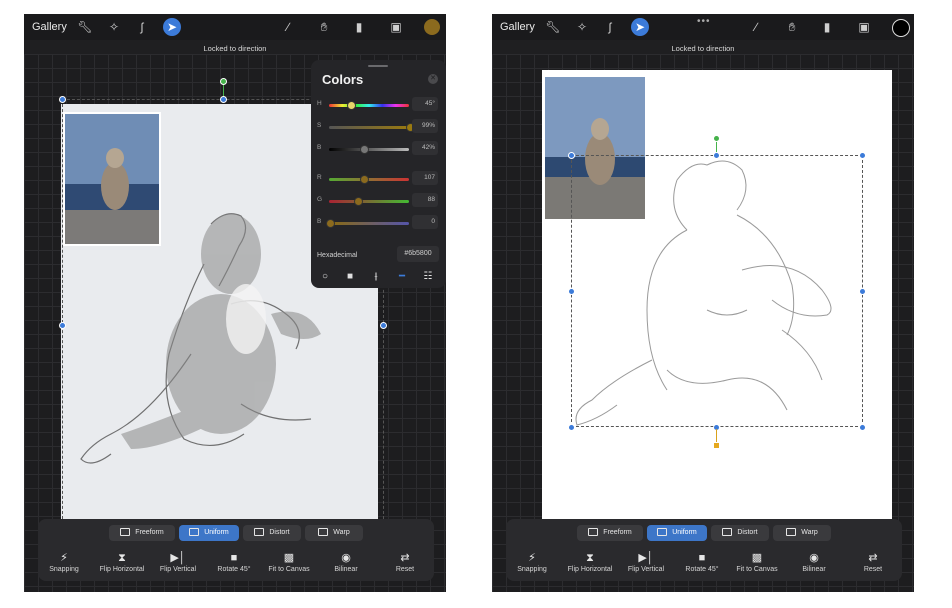 The image size is (952, 608). Describe the element at coordinates (378, 148) in the screenshot. I see `slider-brightness: B 42%` at that location.